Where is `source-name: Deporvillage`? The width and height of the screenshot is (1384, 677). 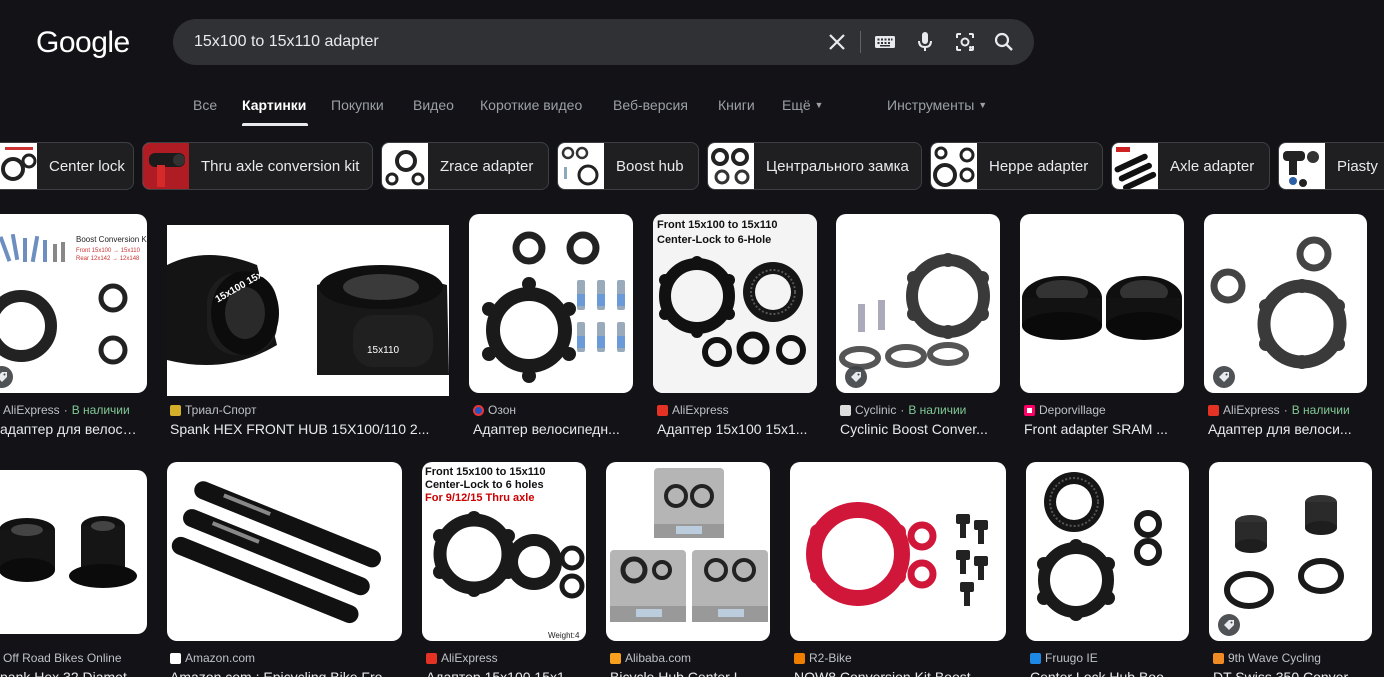 source-name: Deporvillage is located at coordinates (1072, 410).